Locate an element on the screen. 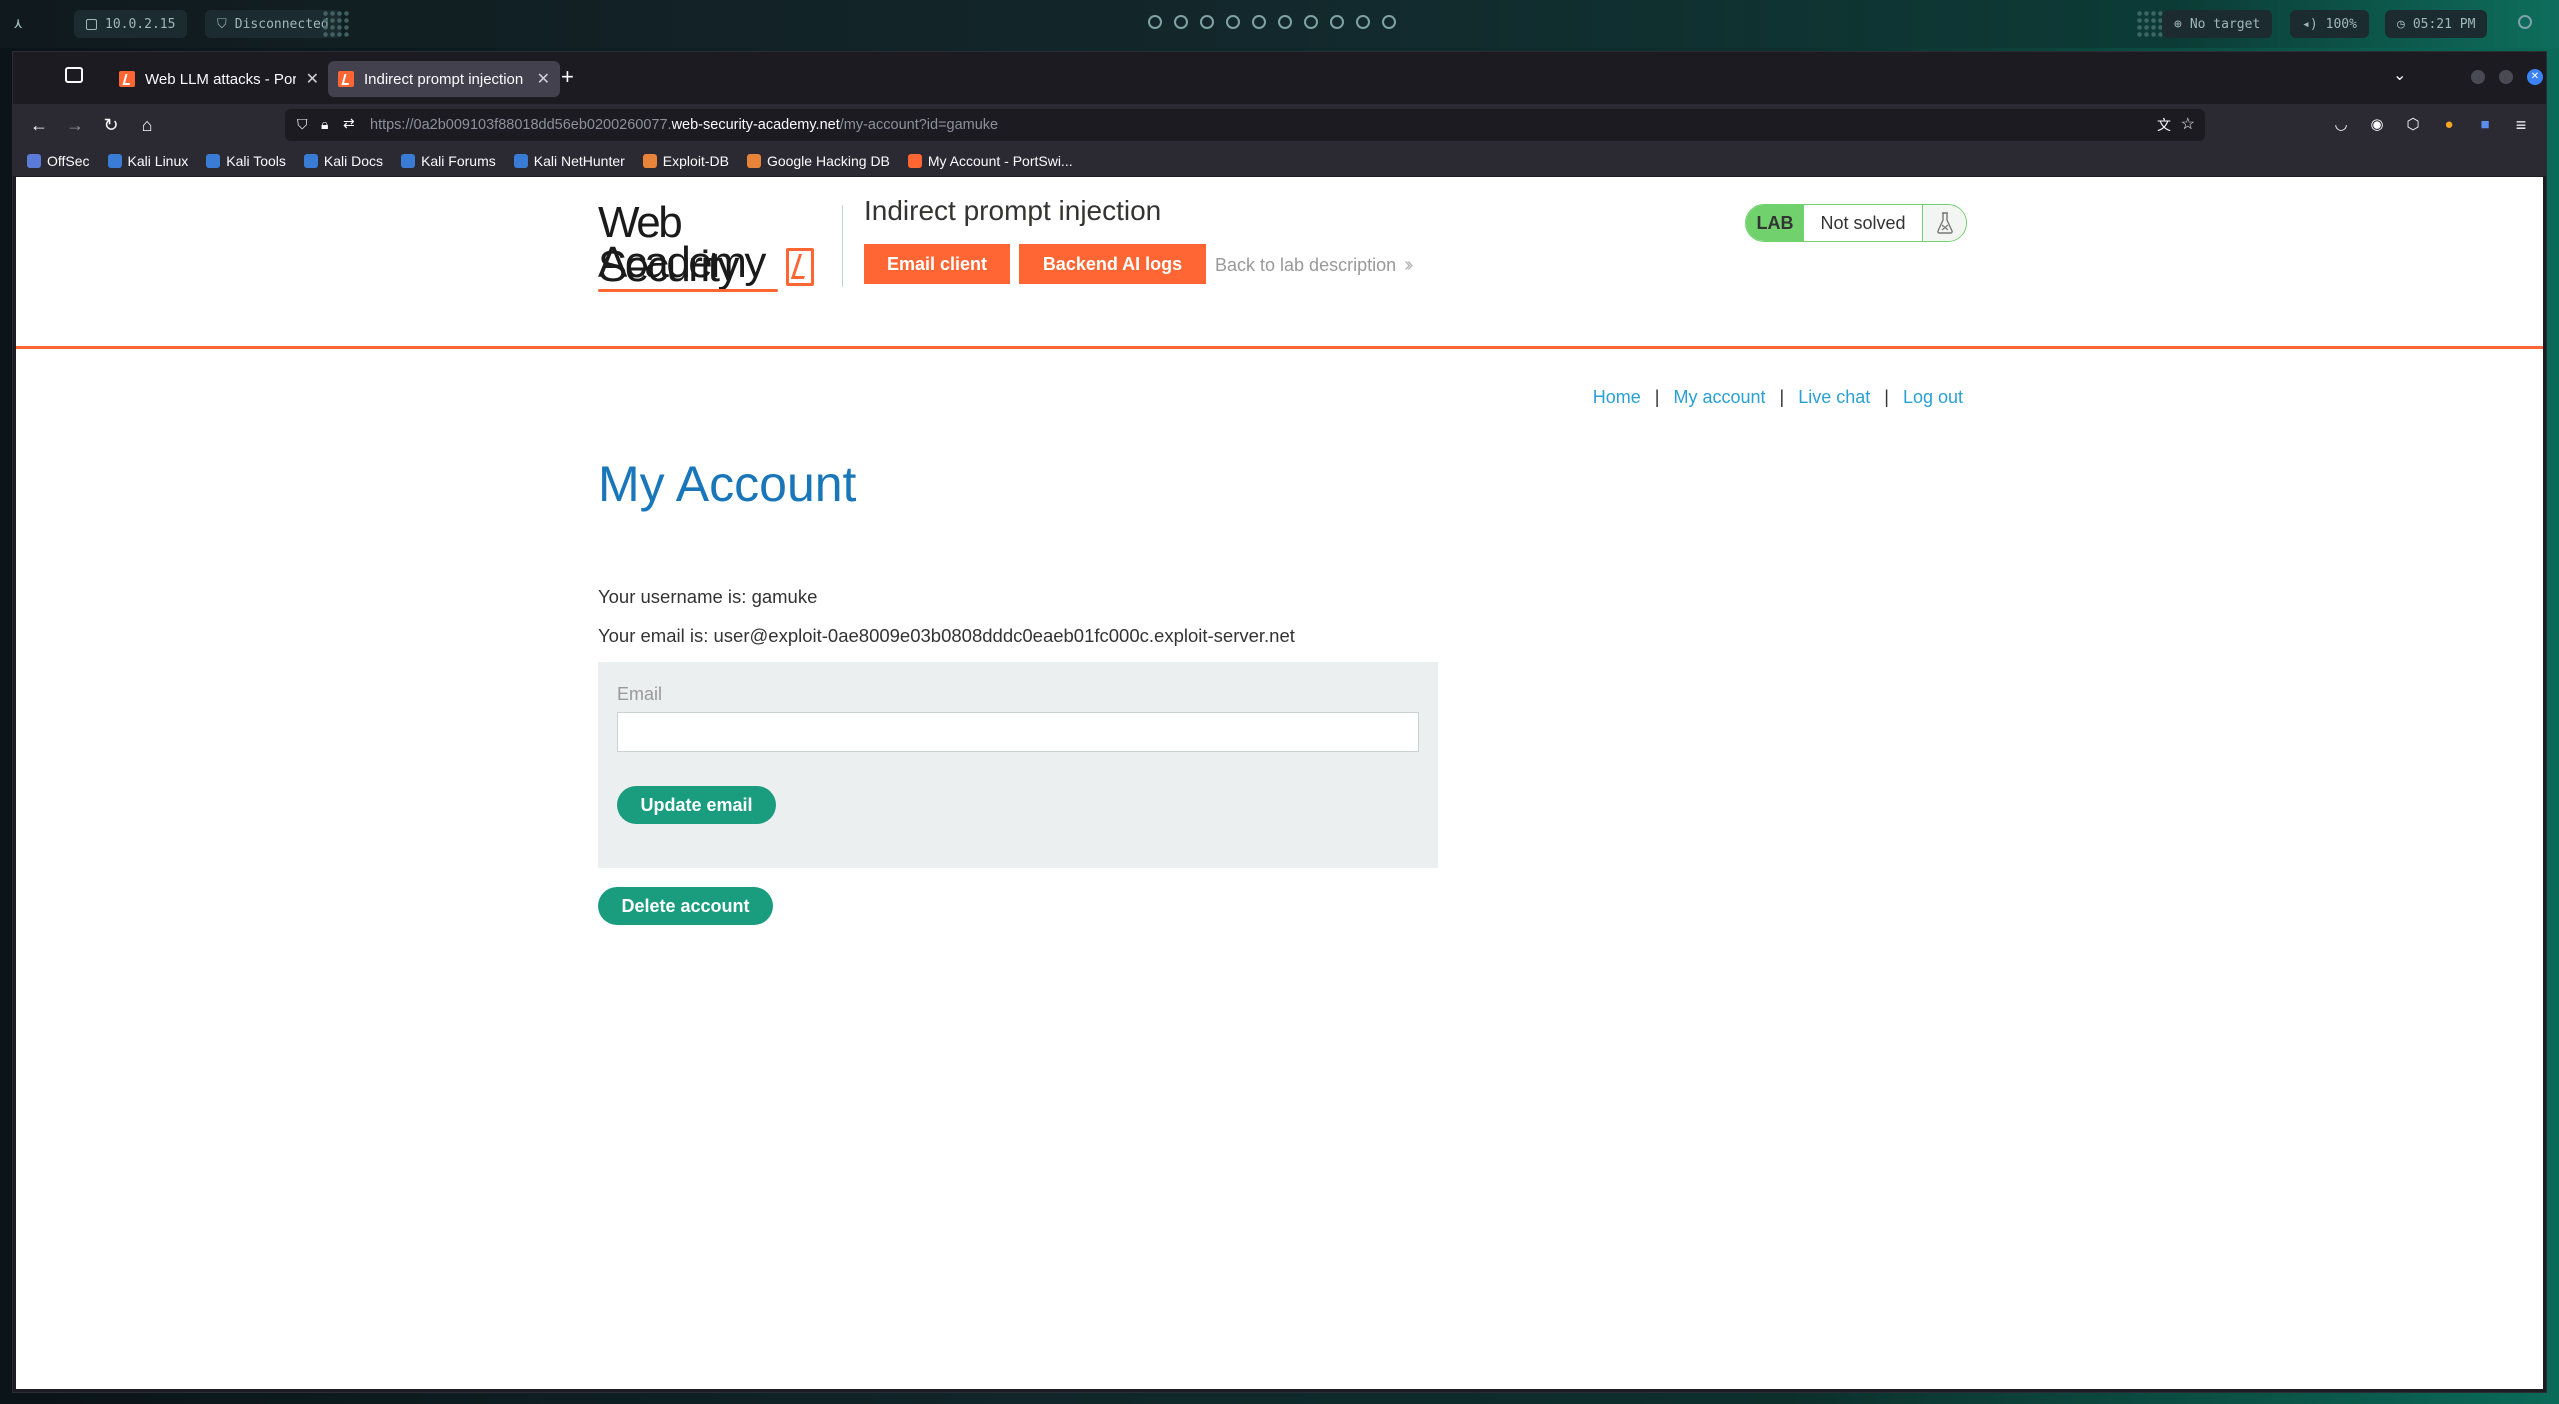 This screenshot has height=1404, width=2559. vpn-status: Disconnected is located at coordinates (281, 24).